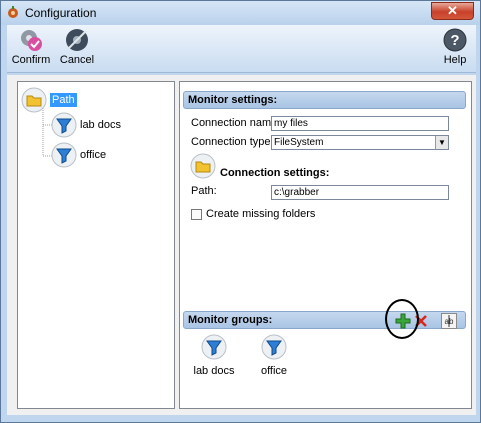 The image size is (481, 423). What do you see at coordinates (204, 191) in the screenshot?
I see `path-label: Path:` at bounding box center [204, 191].